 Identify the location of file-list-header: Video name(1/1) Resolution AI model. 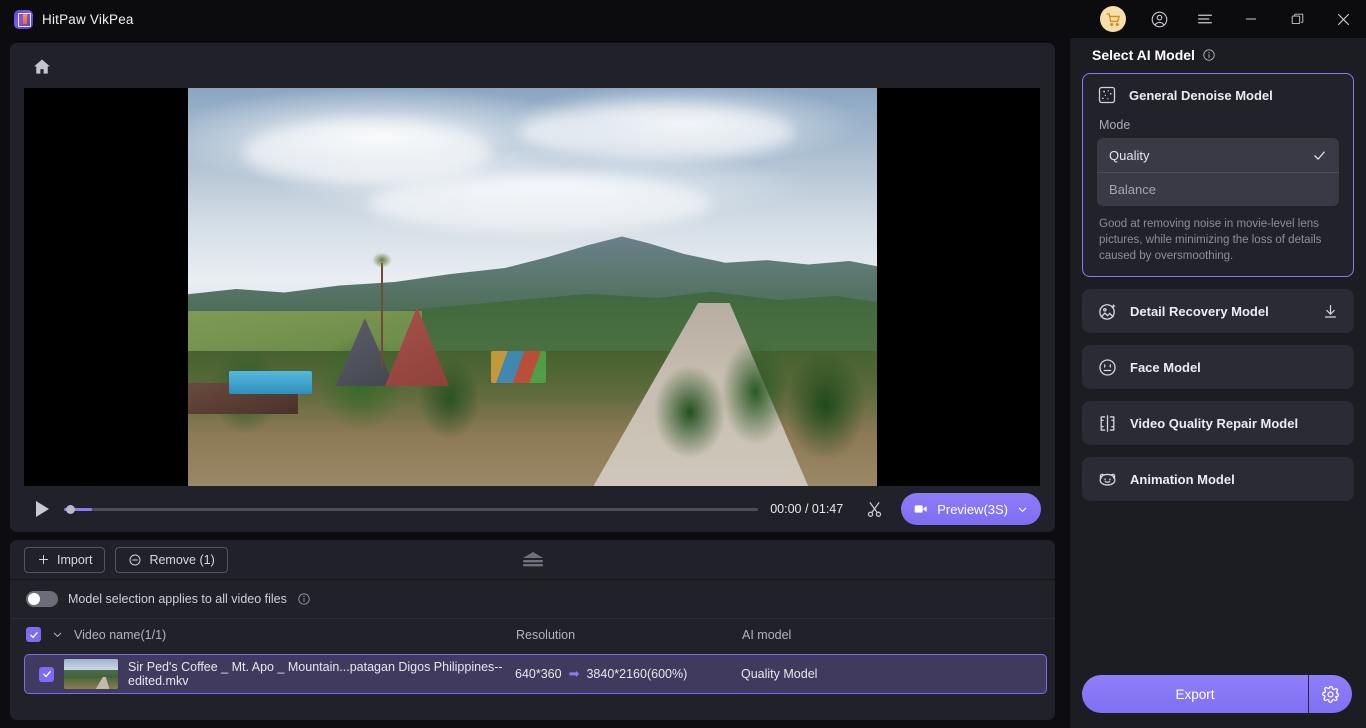
(532, 634).